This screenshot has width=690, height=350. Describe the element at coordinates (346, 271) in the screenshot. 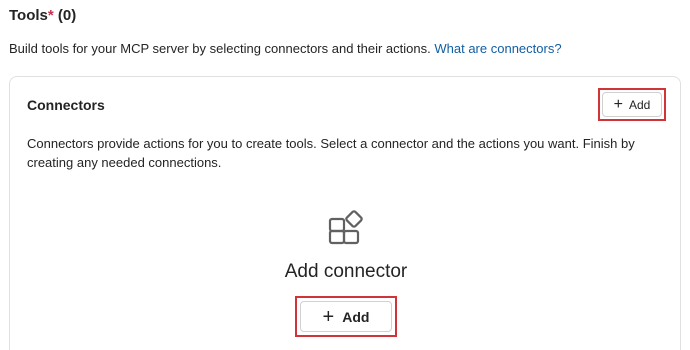

I see `empty-state-label: Add connector` at that location.